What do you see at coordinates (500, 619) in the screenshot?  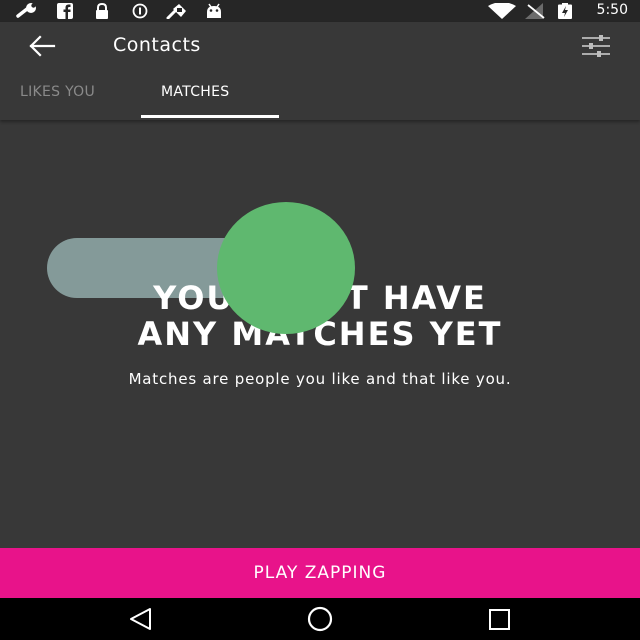 I see `recents-square-icon` at bounding box center [500, 619].